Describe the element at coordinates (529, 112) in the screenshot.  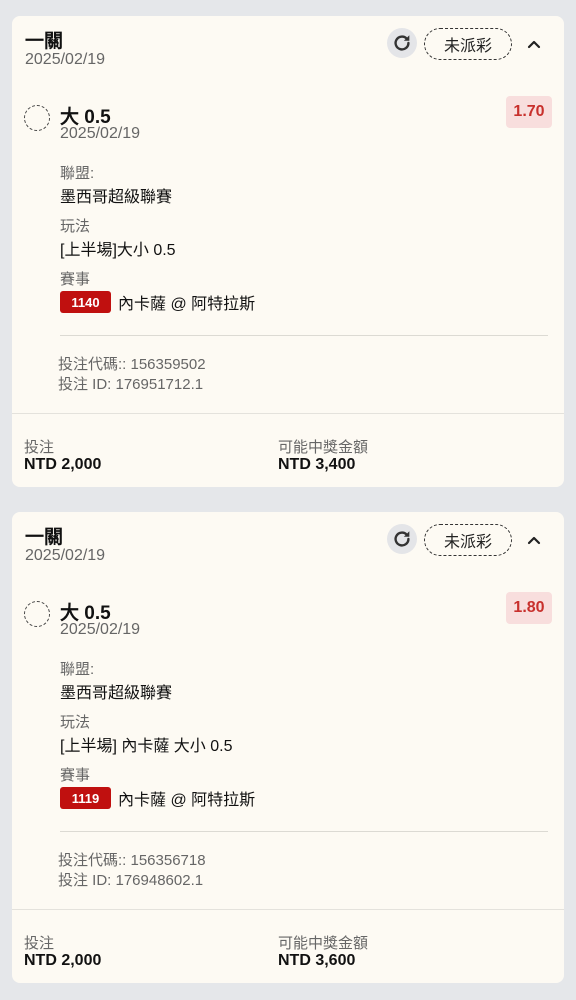
I see `odds-badge: 1.70` at that location.